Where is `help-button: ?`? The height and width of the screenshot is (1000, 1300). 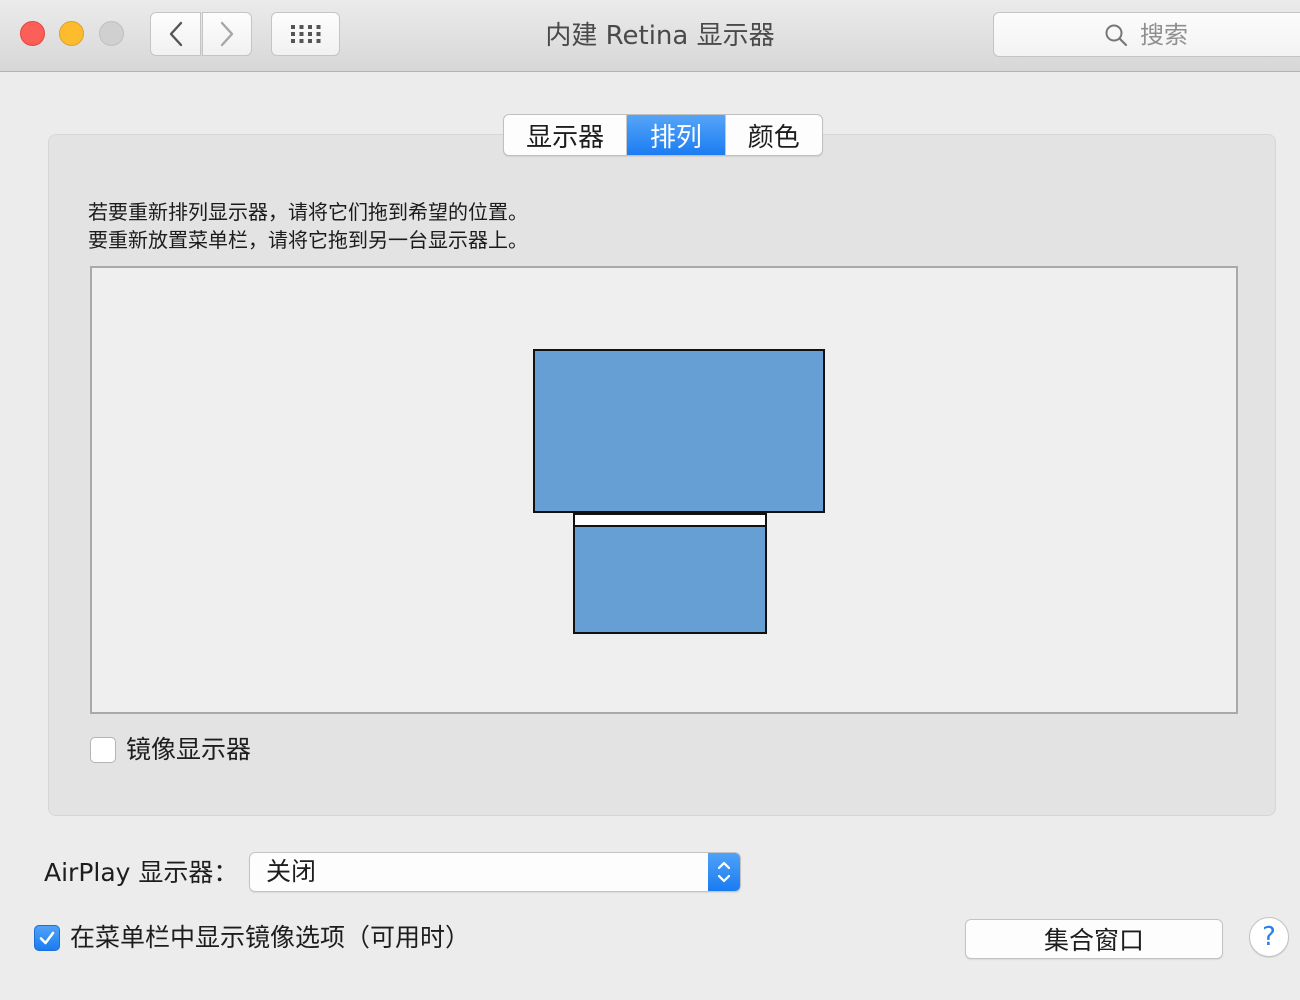
help-button: ? is located at coordinates (1269, 937).